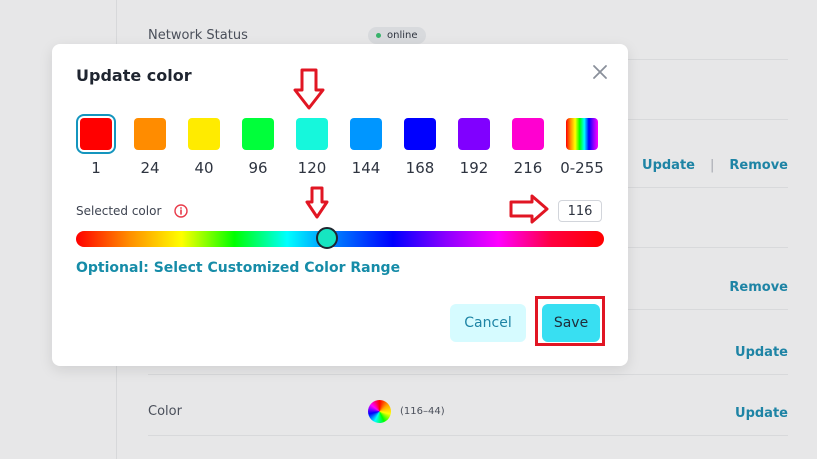  I want to click on save-button: Save, so click(571, 323).